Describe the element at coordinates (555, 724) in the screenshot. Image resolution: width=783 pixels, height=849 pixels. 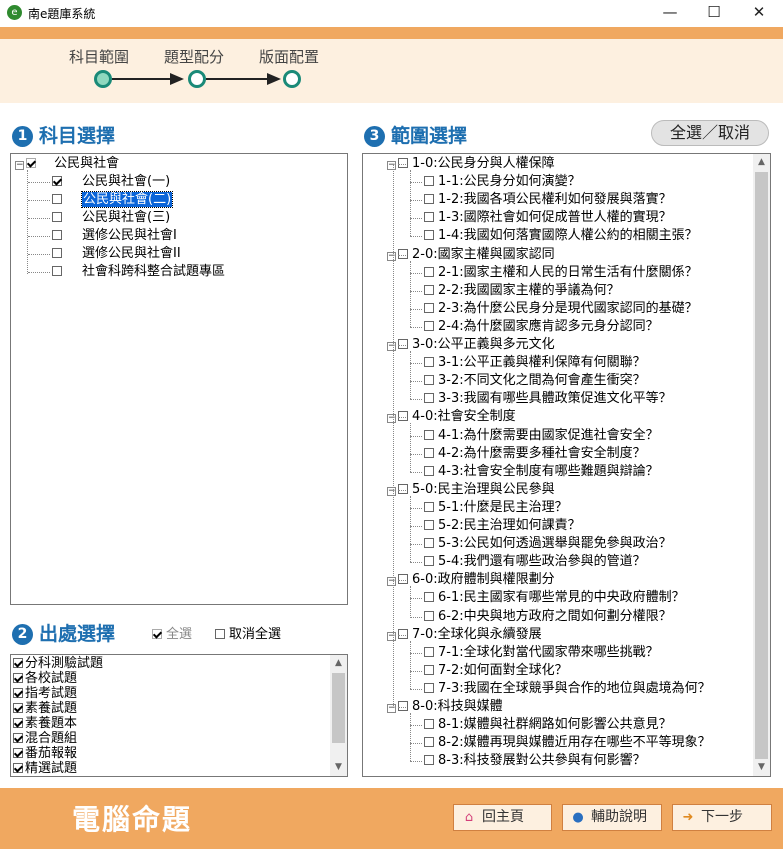
I see `range-item-label: 8-1:媒體與社群網路如何影響公共意見？` at that location.